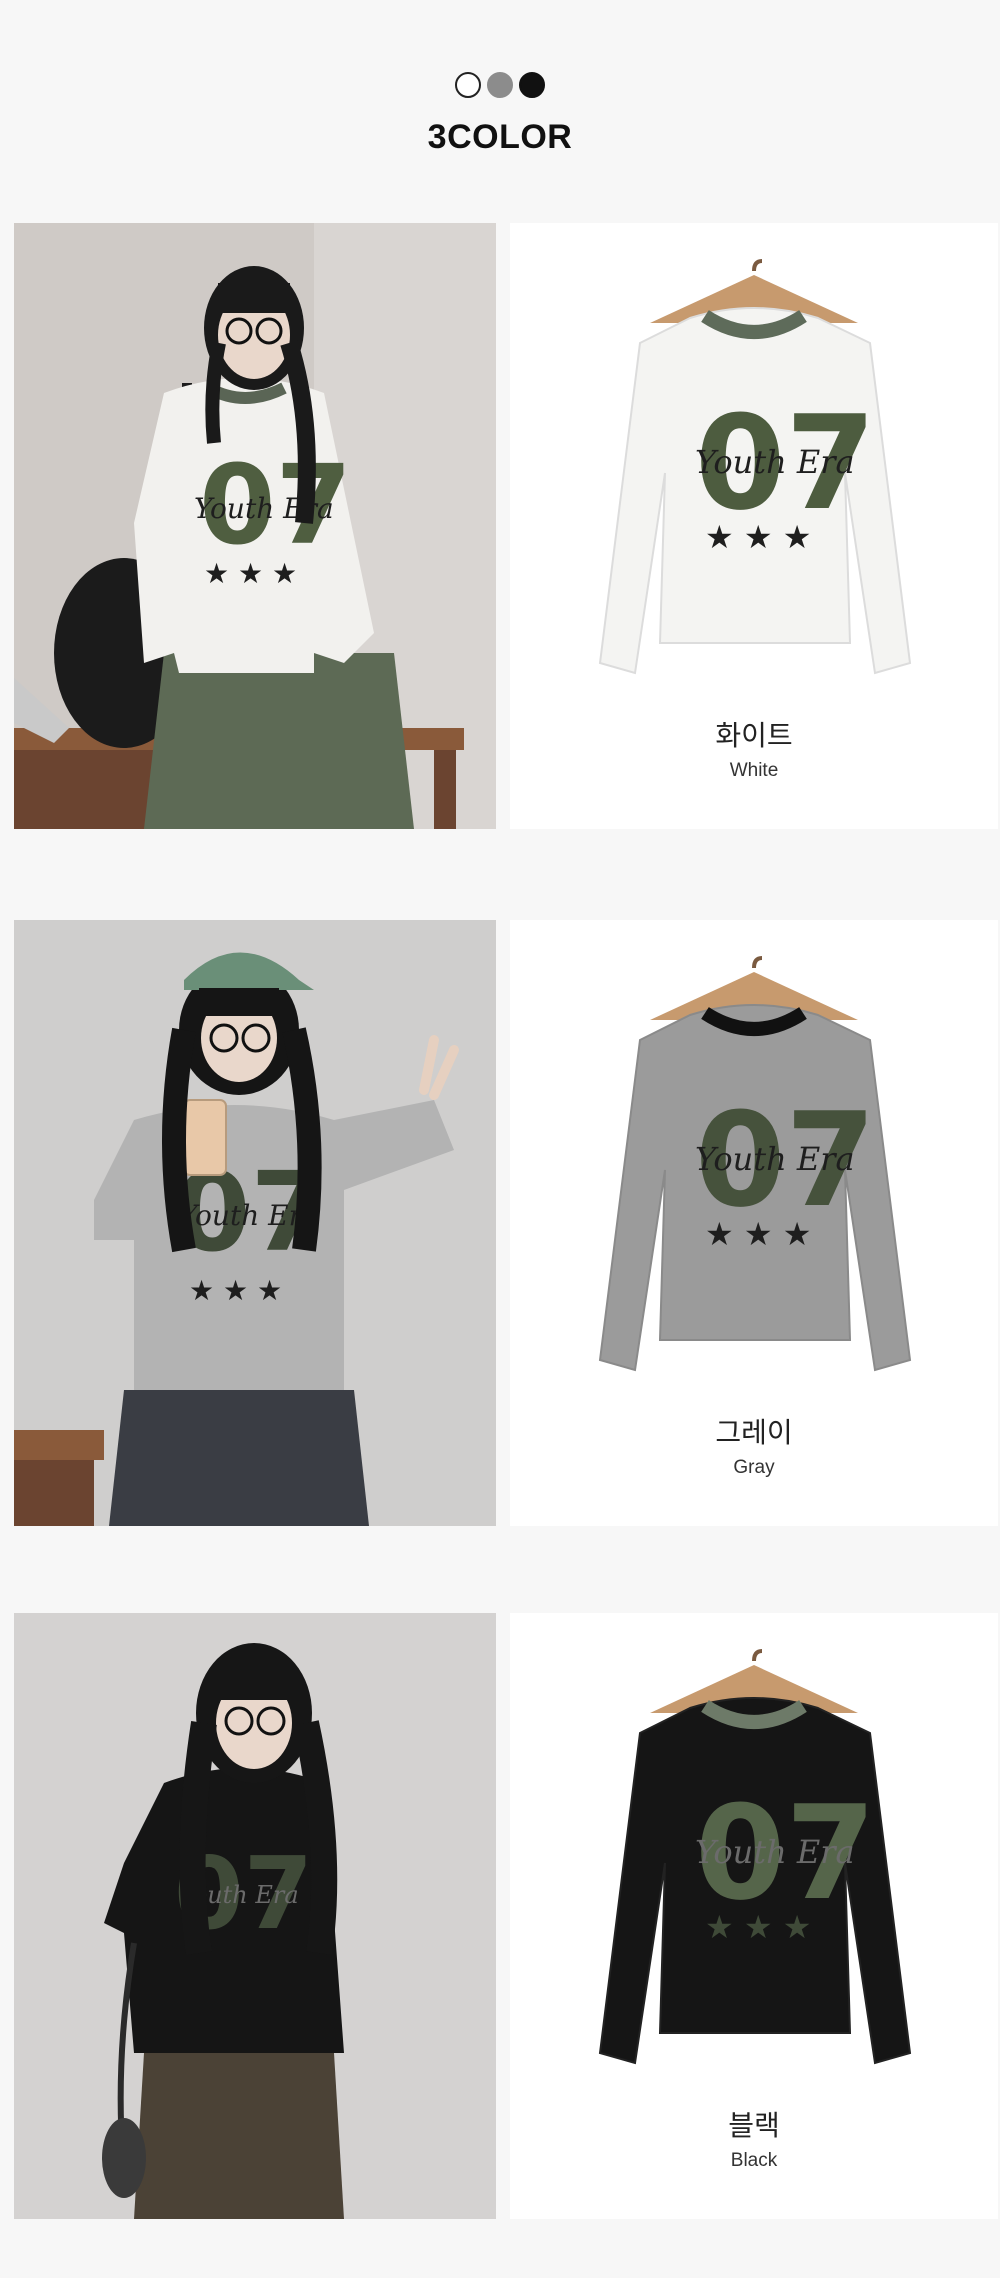  Describe the element at coordinates (255, 1916) in the screenshot. I see `model-photo-black: 07 Youth Era` at that location.